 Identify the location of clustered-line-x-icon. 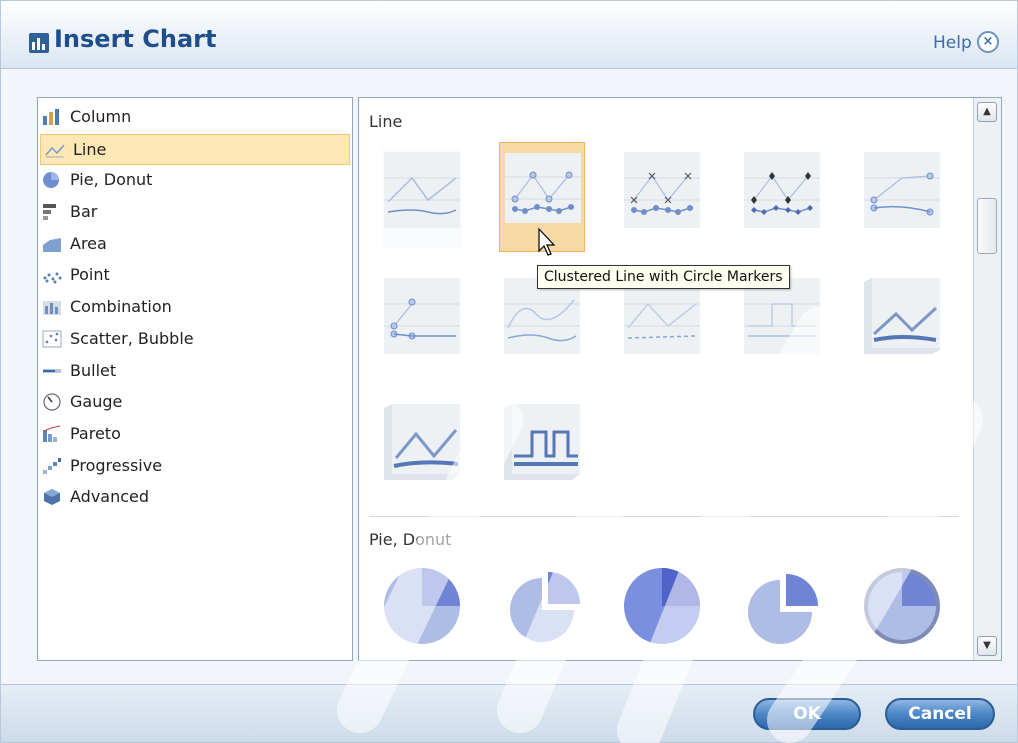
(662, 190).